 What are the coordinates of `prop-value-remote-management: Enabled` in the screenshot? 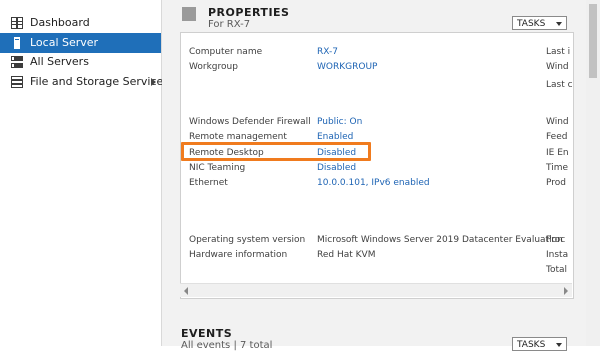 It's located at (335, 137).